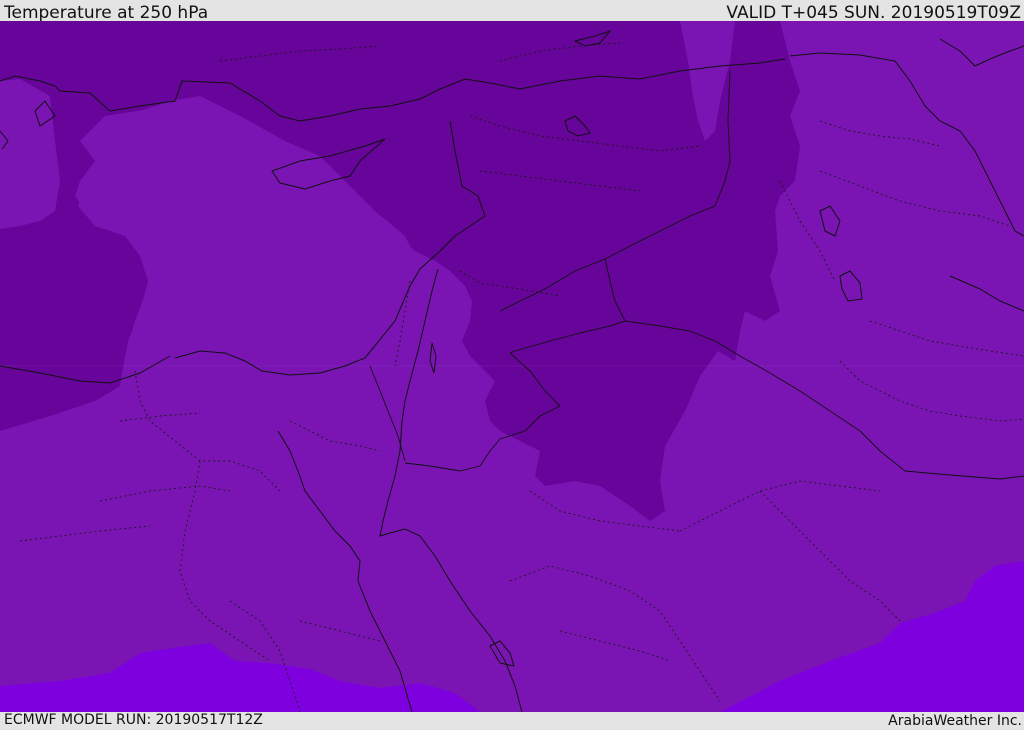  What do you see at coordinates (133, 720) in the screenshot?
I see `model-run-label: ECMWF MODEL RUN: 20190517T12Z` at bounding box center [133, 720].